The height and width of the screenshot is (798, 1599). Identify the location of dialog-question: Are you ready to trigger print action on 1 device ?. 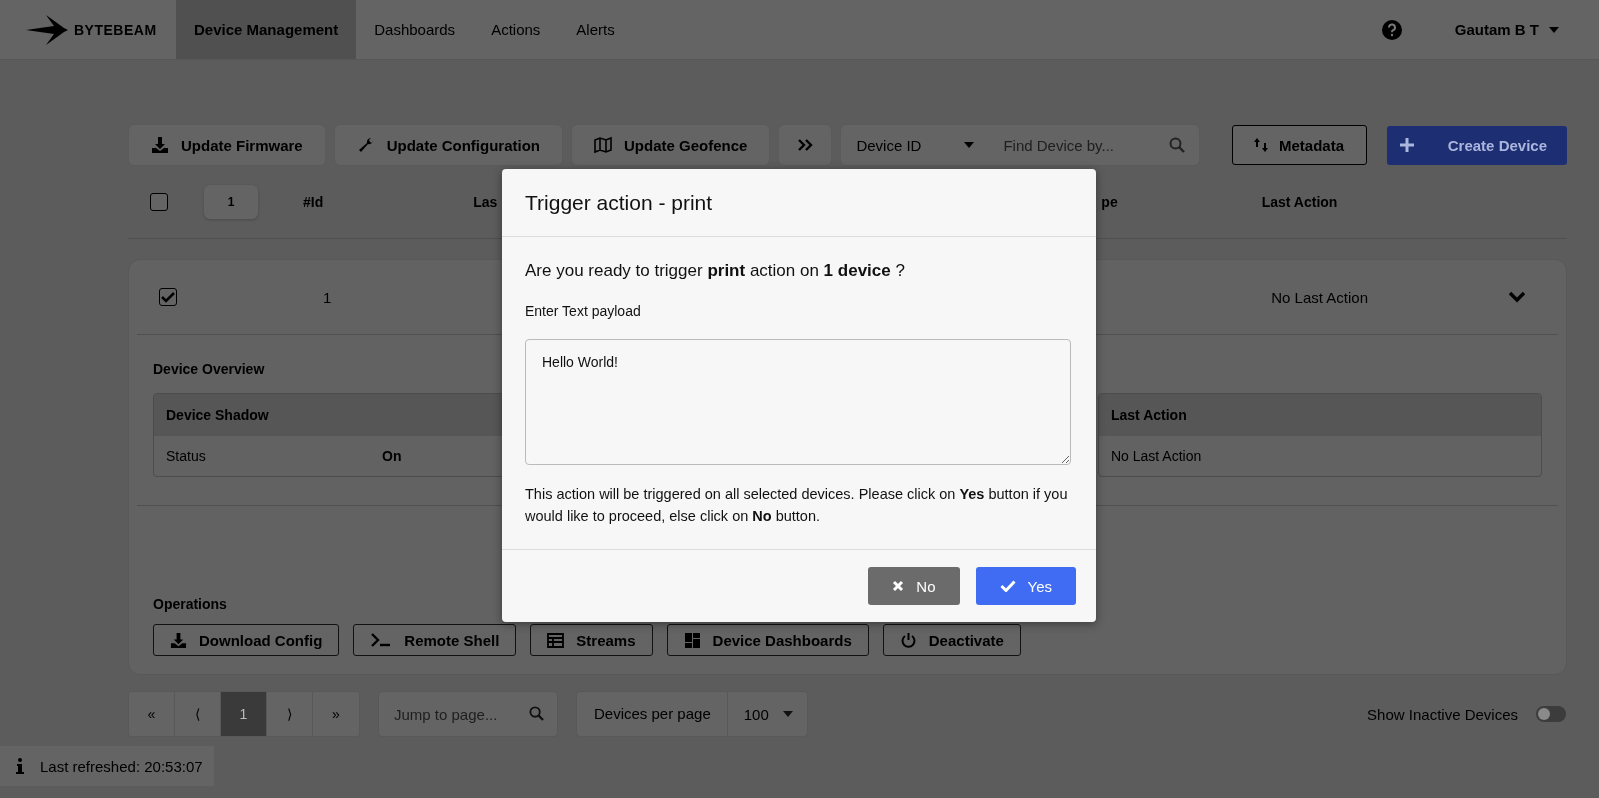
(715, 271).